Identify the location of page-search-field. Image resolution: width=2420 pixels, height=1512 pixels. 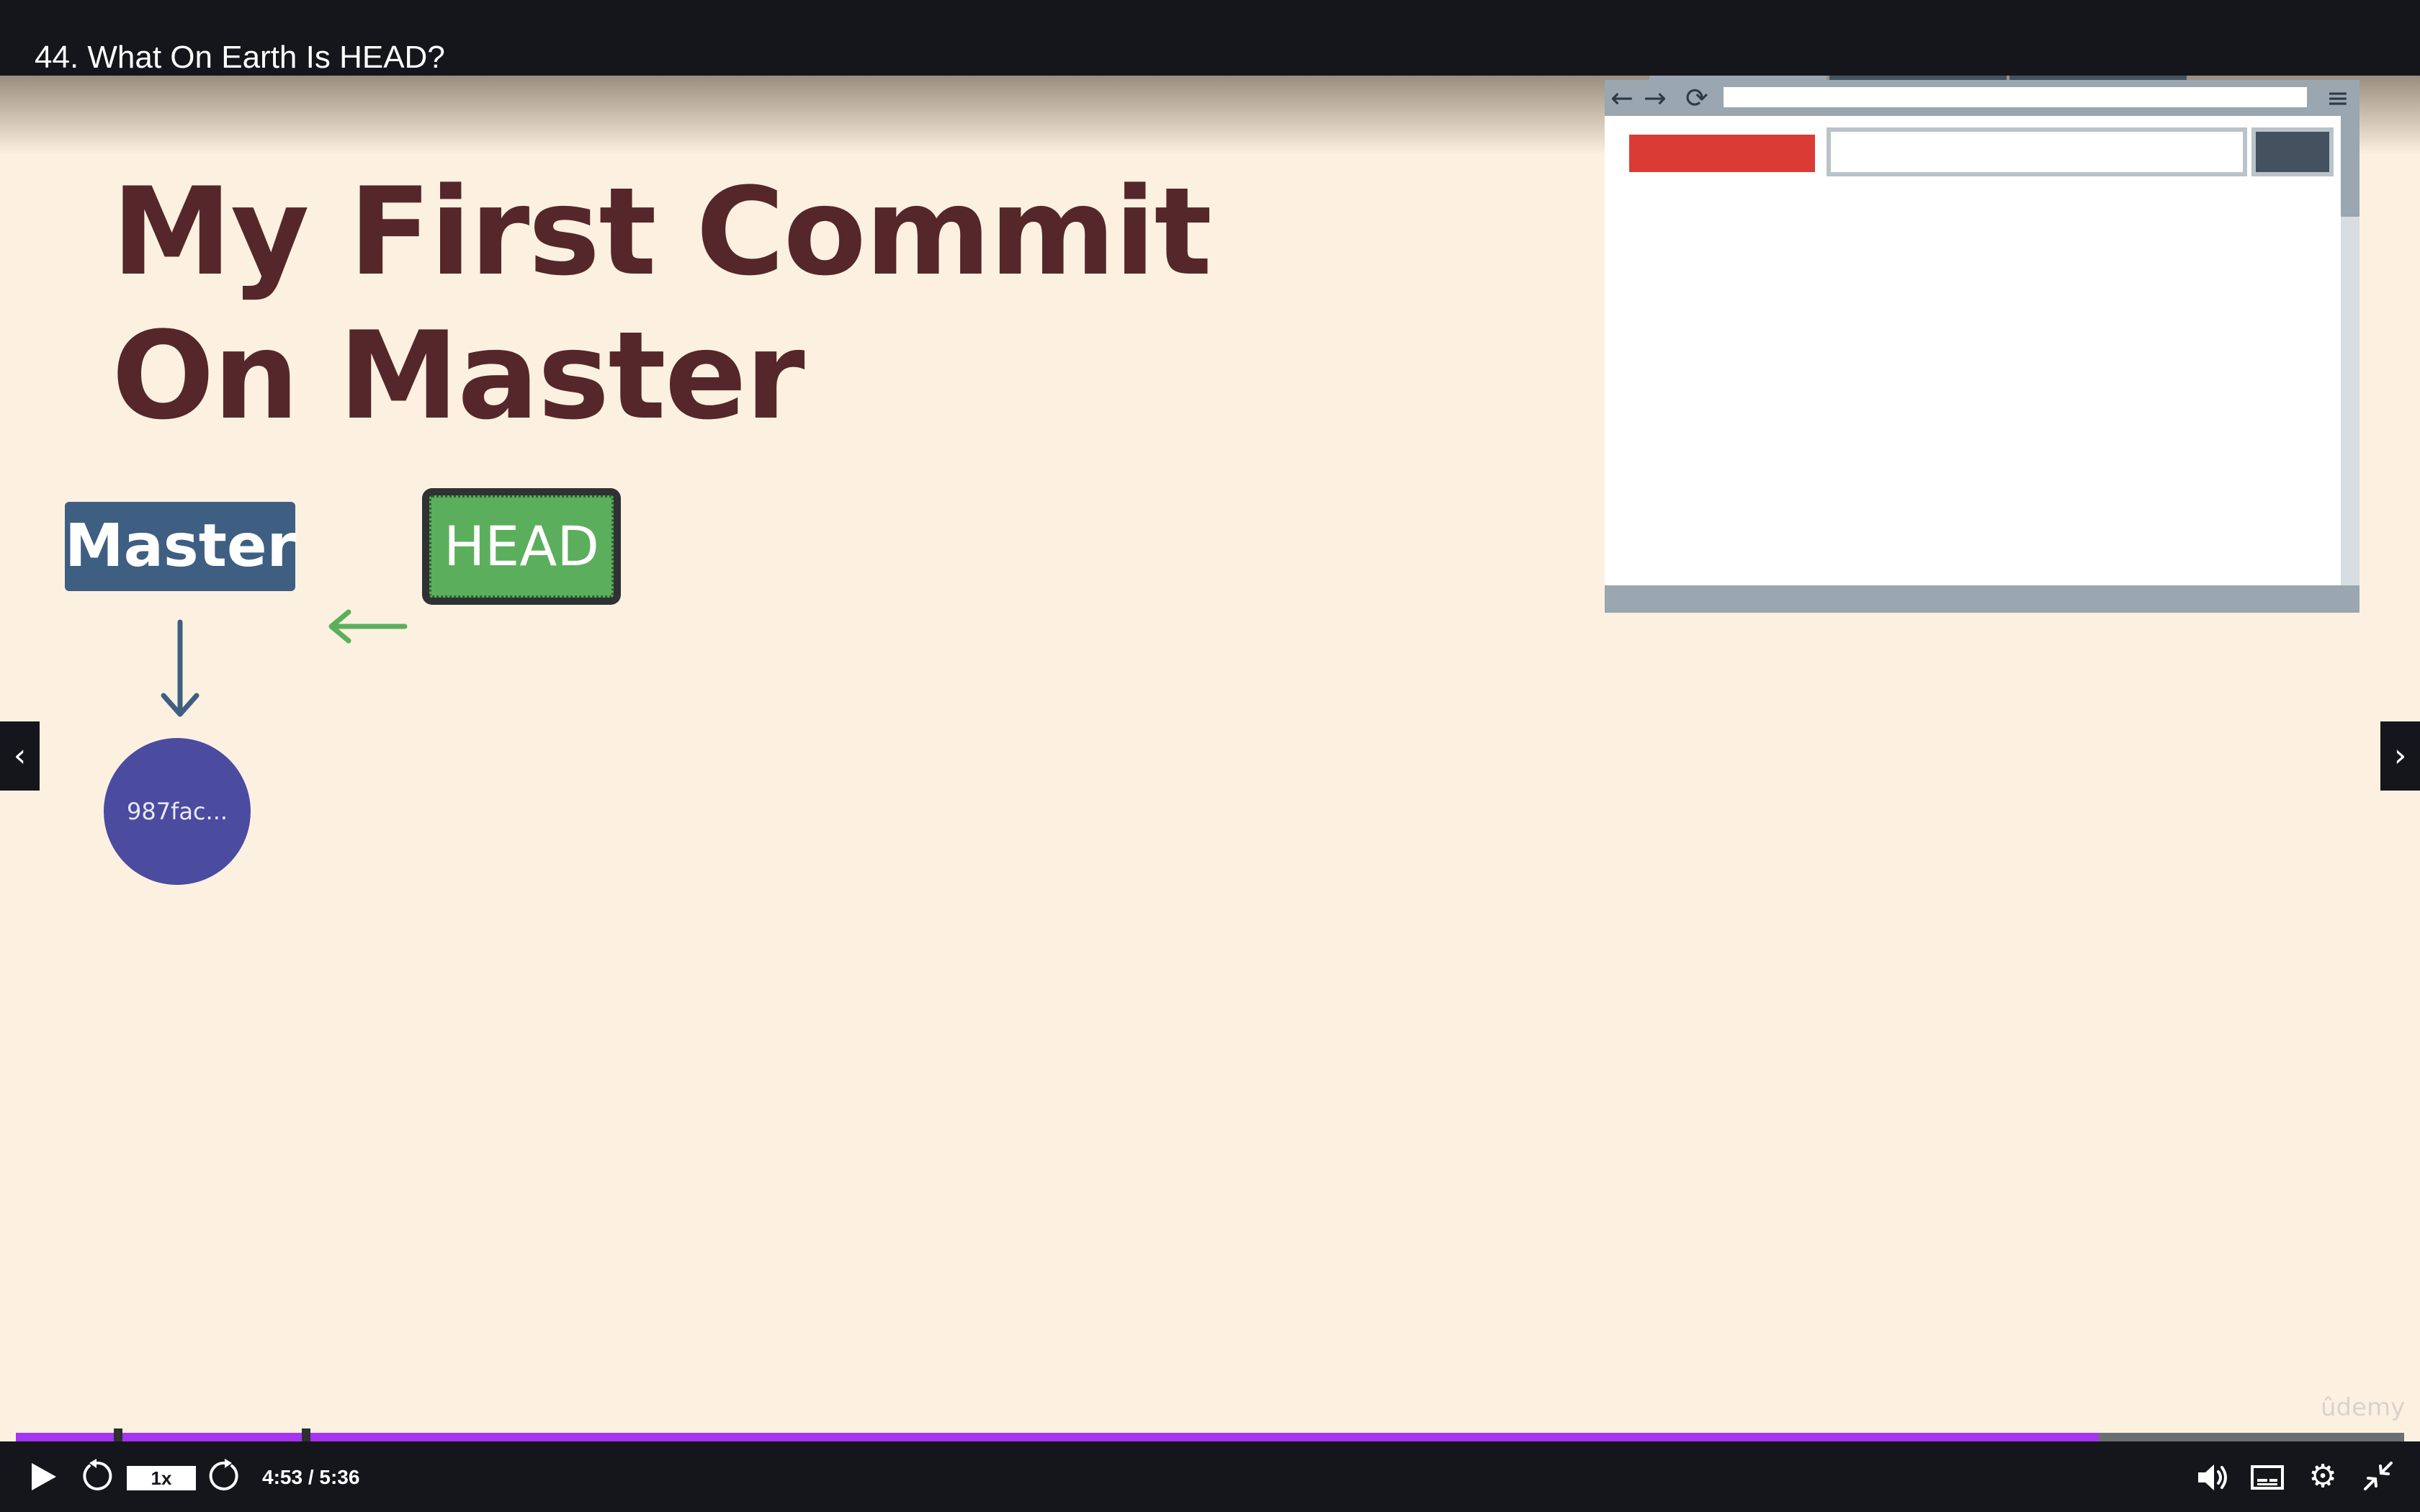
(2037, 151).